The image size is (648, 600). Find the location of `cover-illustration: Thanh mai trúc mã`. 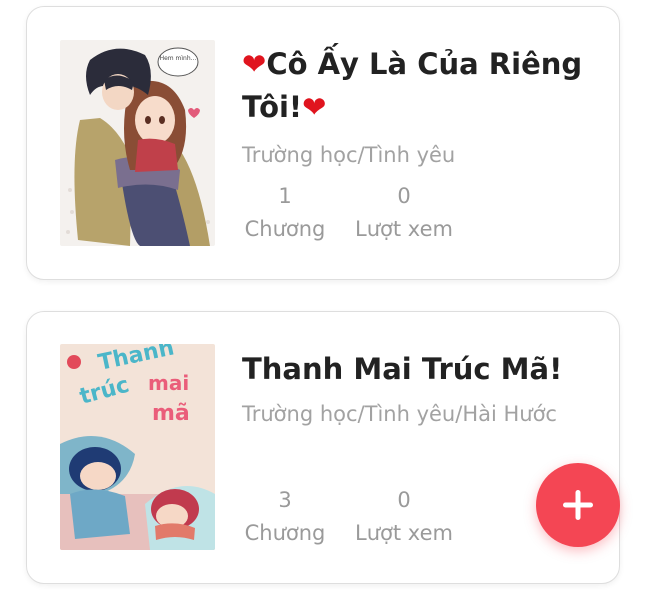

cover-illustration: Thanh mai trúc mã is located at coordinates (137, 447).